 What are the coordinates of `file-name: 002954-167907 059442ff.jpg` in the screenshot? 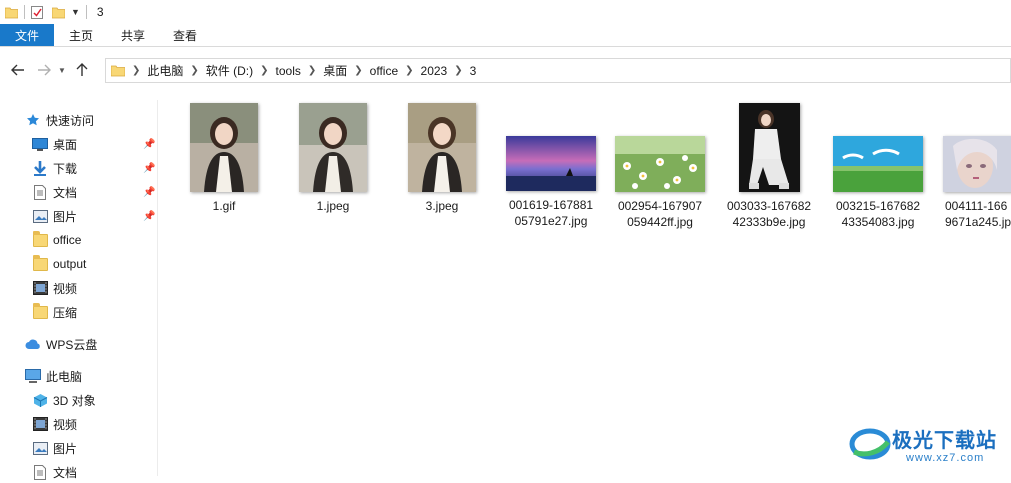 It's located at (660, 214).